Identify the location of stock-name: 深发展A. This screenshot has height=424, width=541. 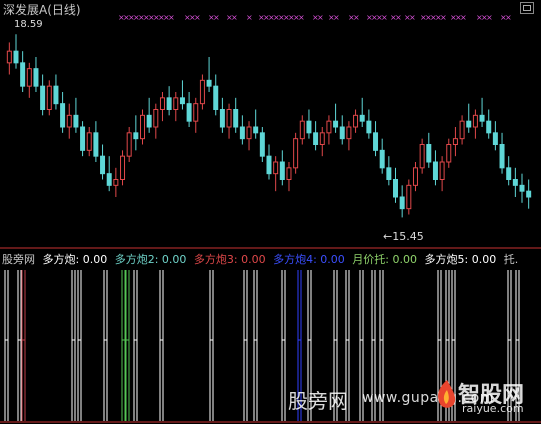
(25, 10).